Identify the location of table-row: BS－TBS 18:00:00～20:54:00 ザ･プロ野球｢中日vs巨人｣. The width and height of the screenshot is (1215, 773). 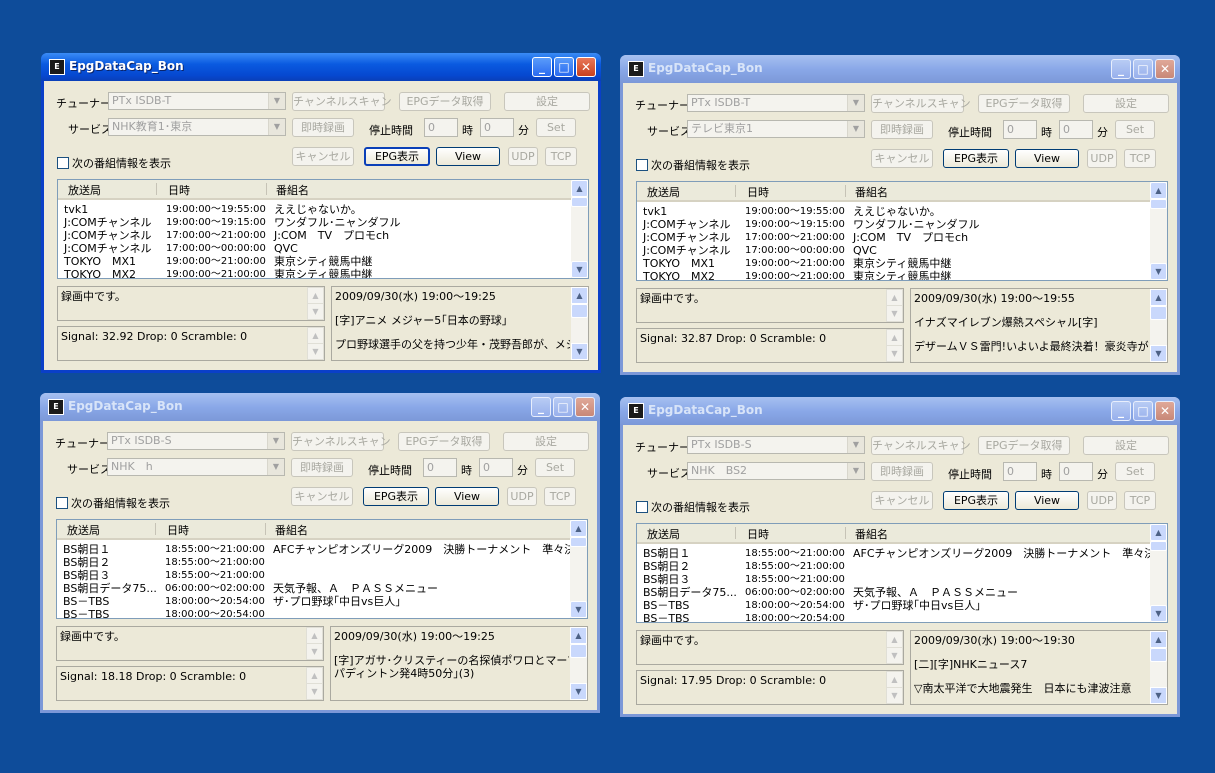
(314, 601).